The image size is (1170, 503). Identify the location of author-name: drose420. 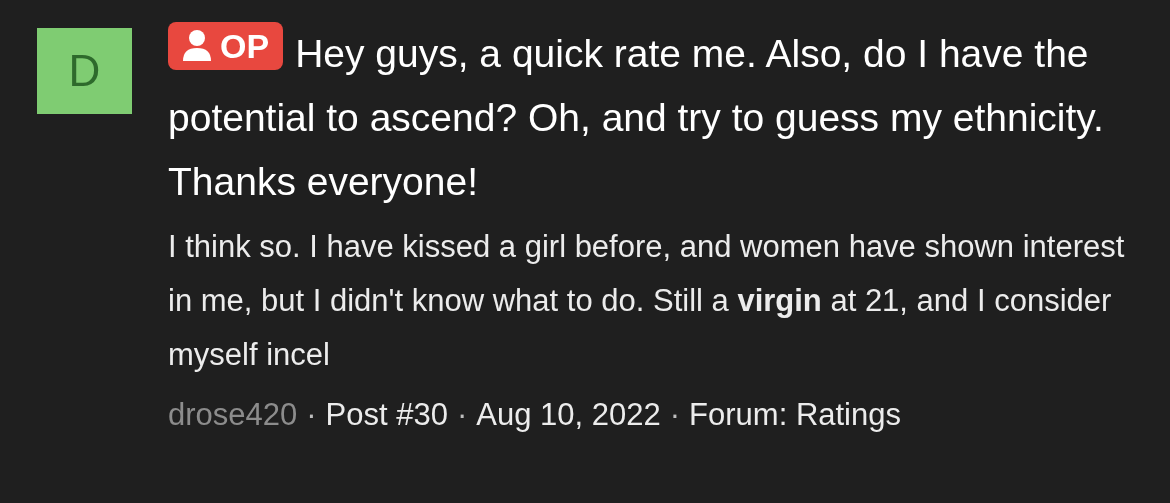
(233, 415).